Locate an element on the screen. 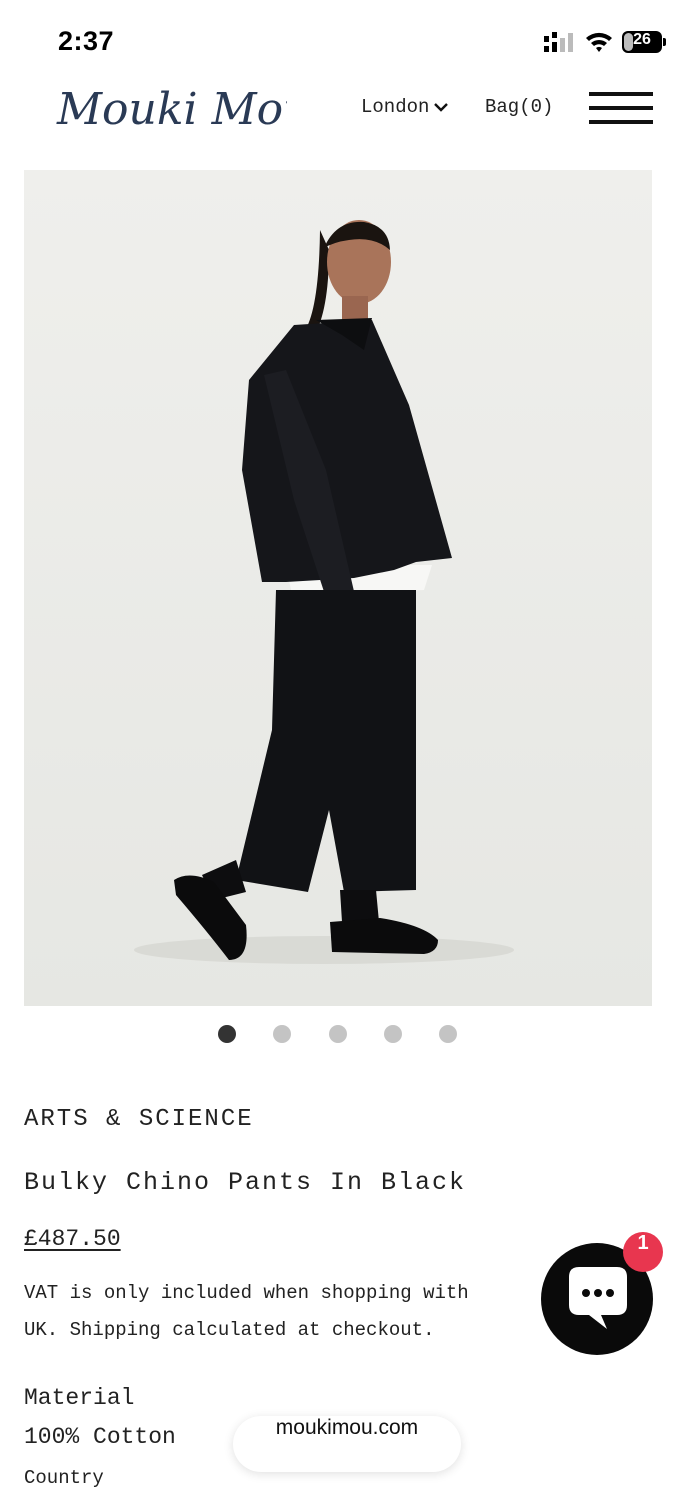  country-label: Country is located at coordinates (64, 1478).